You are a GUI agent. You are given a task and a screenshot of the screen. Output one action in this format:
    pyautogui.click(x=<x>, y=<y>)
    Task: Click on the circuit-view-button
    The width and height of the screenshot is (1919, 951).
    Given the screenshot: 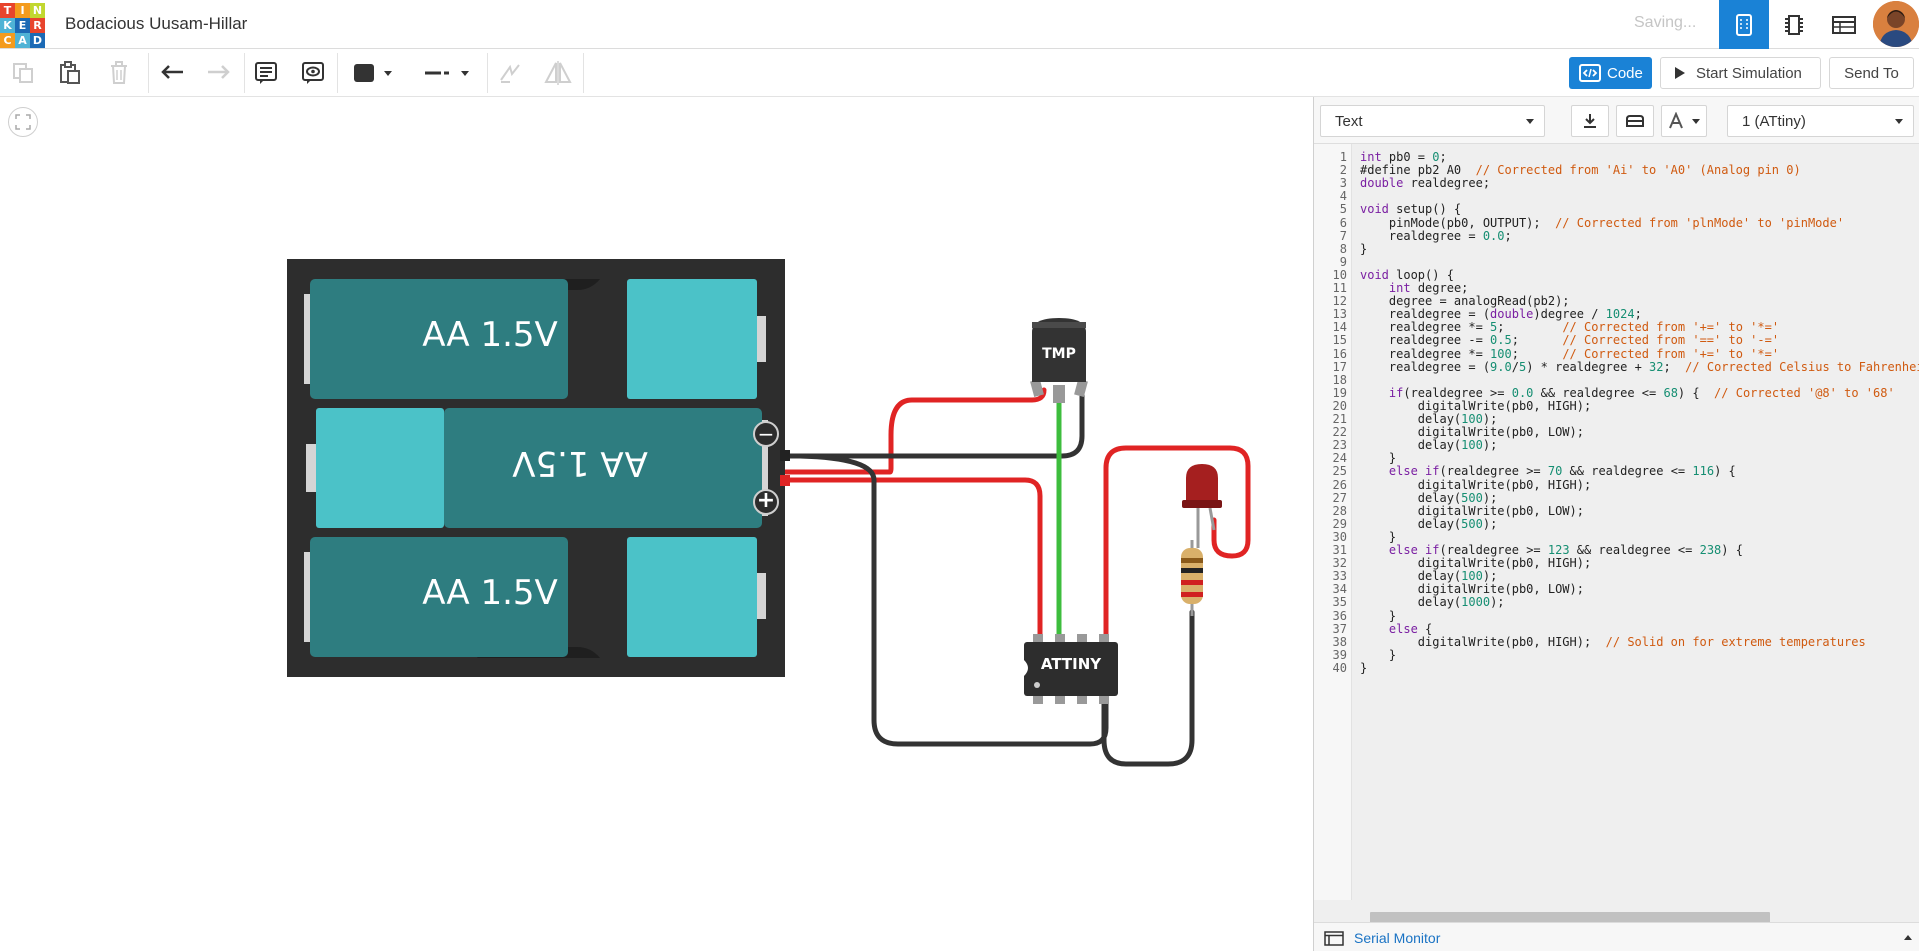 What is the action you would take?
    pyautogui.click(x=1744, y=24)
    